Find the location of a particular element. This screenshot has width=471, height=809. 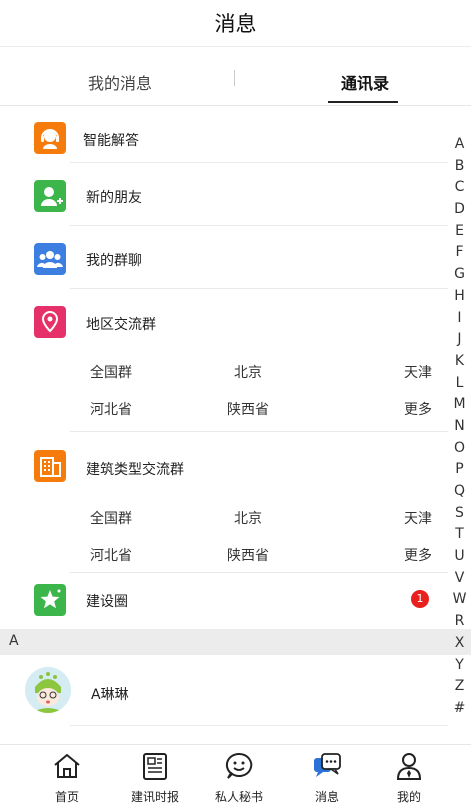

group-icon is located at coordinates (50, 259).